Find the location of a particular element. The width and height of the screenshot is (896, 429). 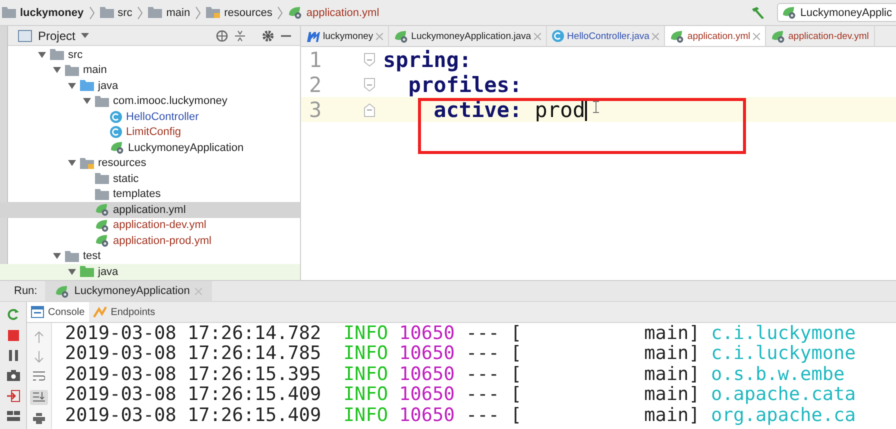

rerun-icon is located at coordinates (13, 314).